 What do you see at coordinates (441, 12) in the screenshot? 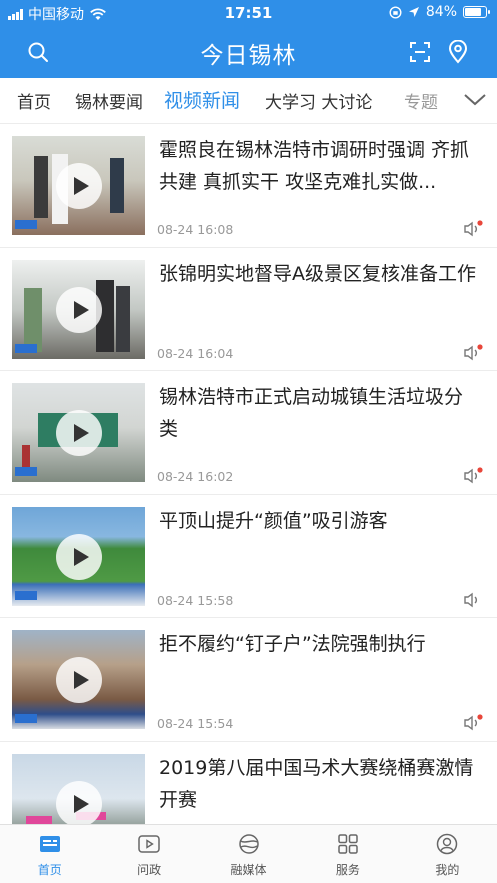
I see `battery-percent: 84%` at bounding box center [441, 12].